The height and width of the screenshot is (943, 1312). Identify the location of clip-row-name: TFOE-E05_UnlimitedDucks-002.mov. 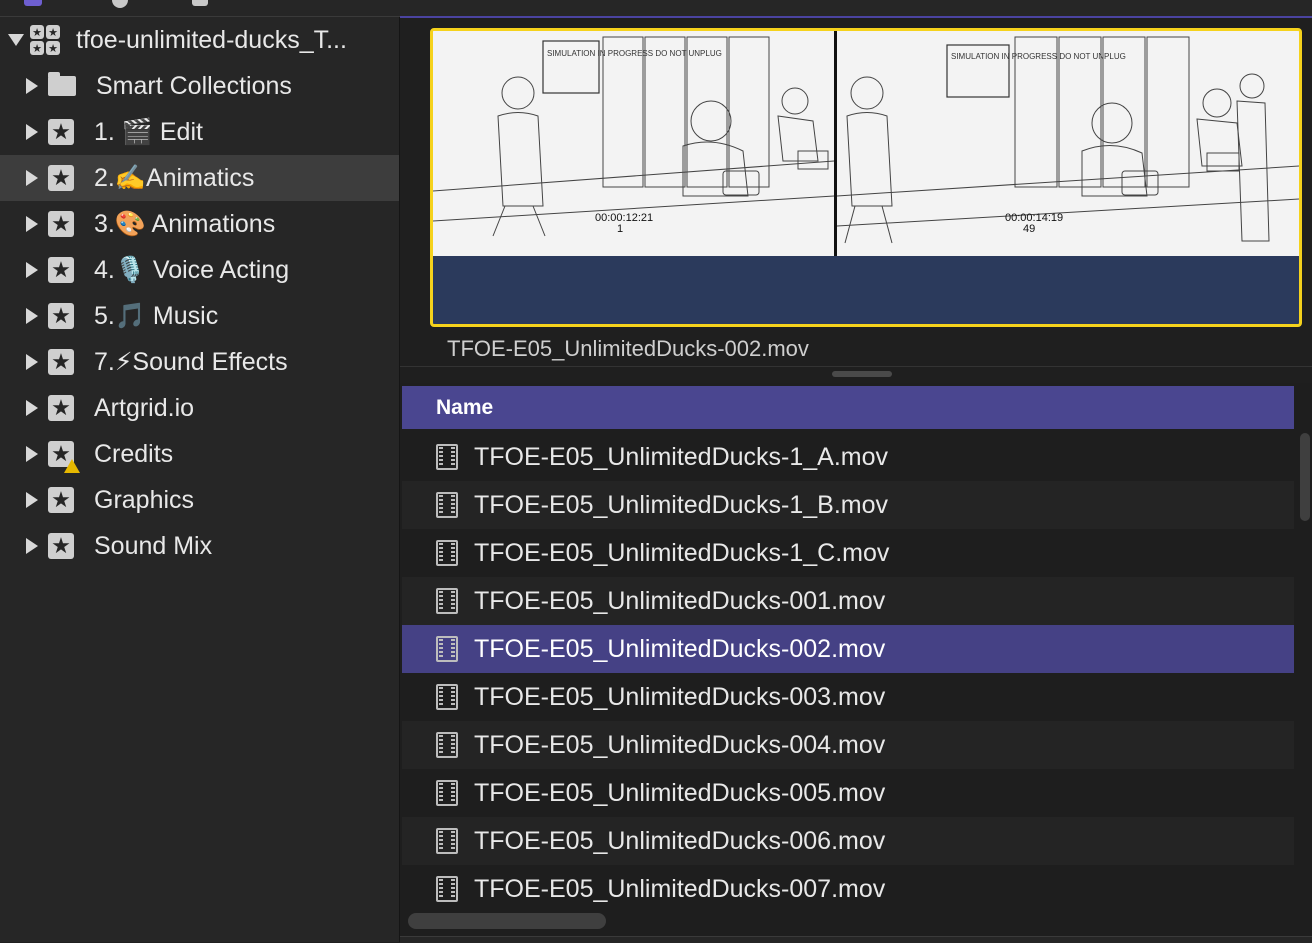
(680, 648).